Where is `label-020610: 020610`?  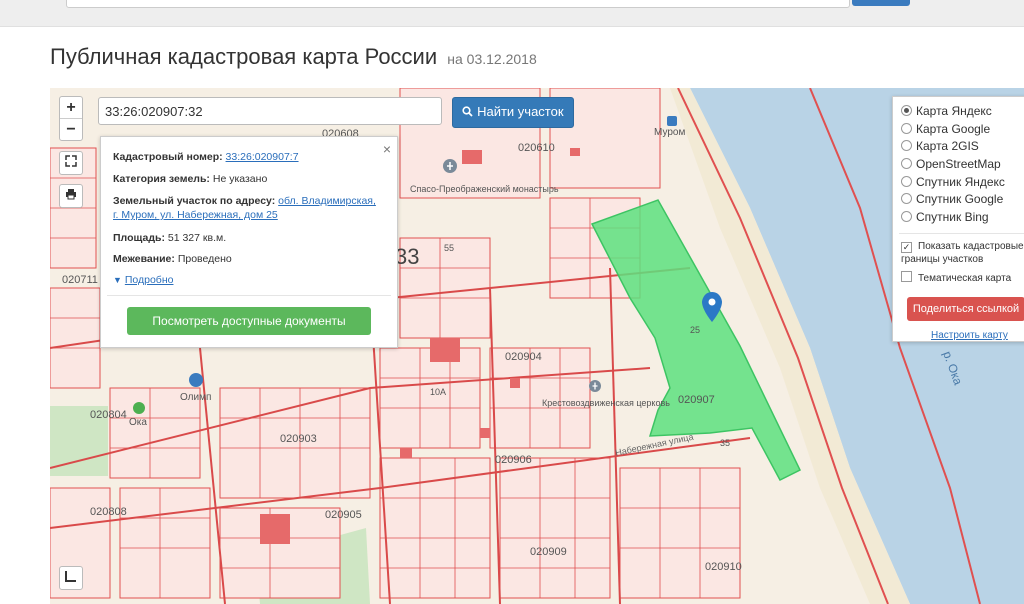
label-020610: 020610 is located at coordinates (536, 148).